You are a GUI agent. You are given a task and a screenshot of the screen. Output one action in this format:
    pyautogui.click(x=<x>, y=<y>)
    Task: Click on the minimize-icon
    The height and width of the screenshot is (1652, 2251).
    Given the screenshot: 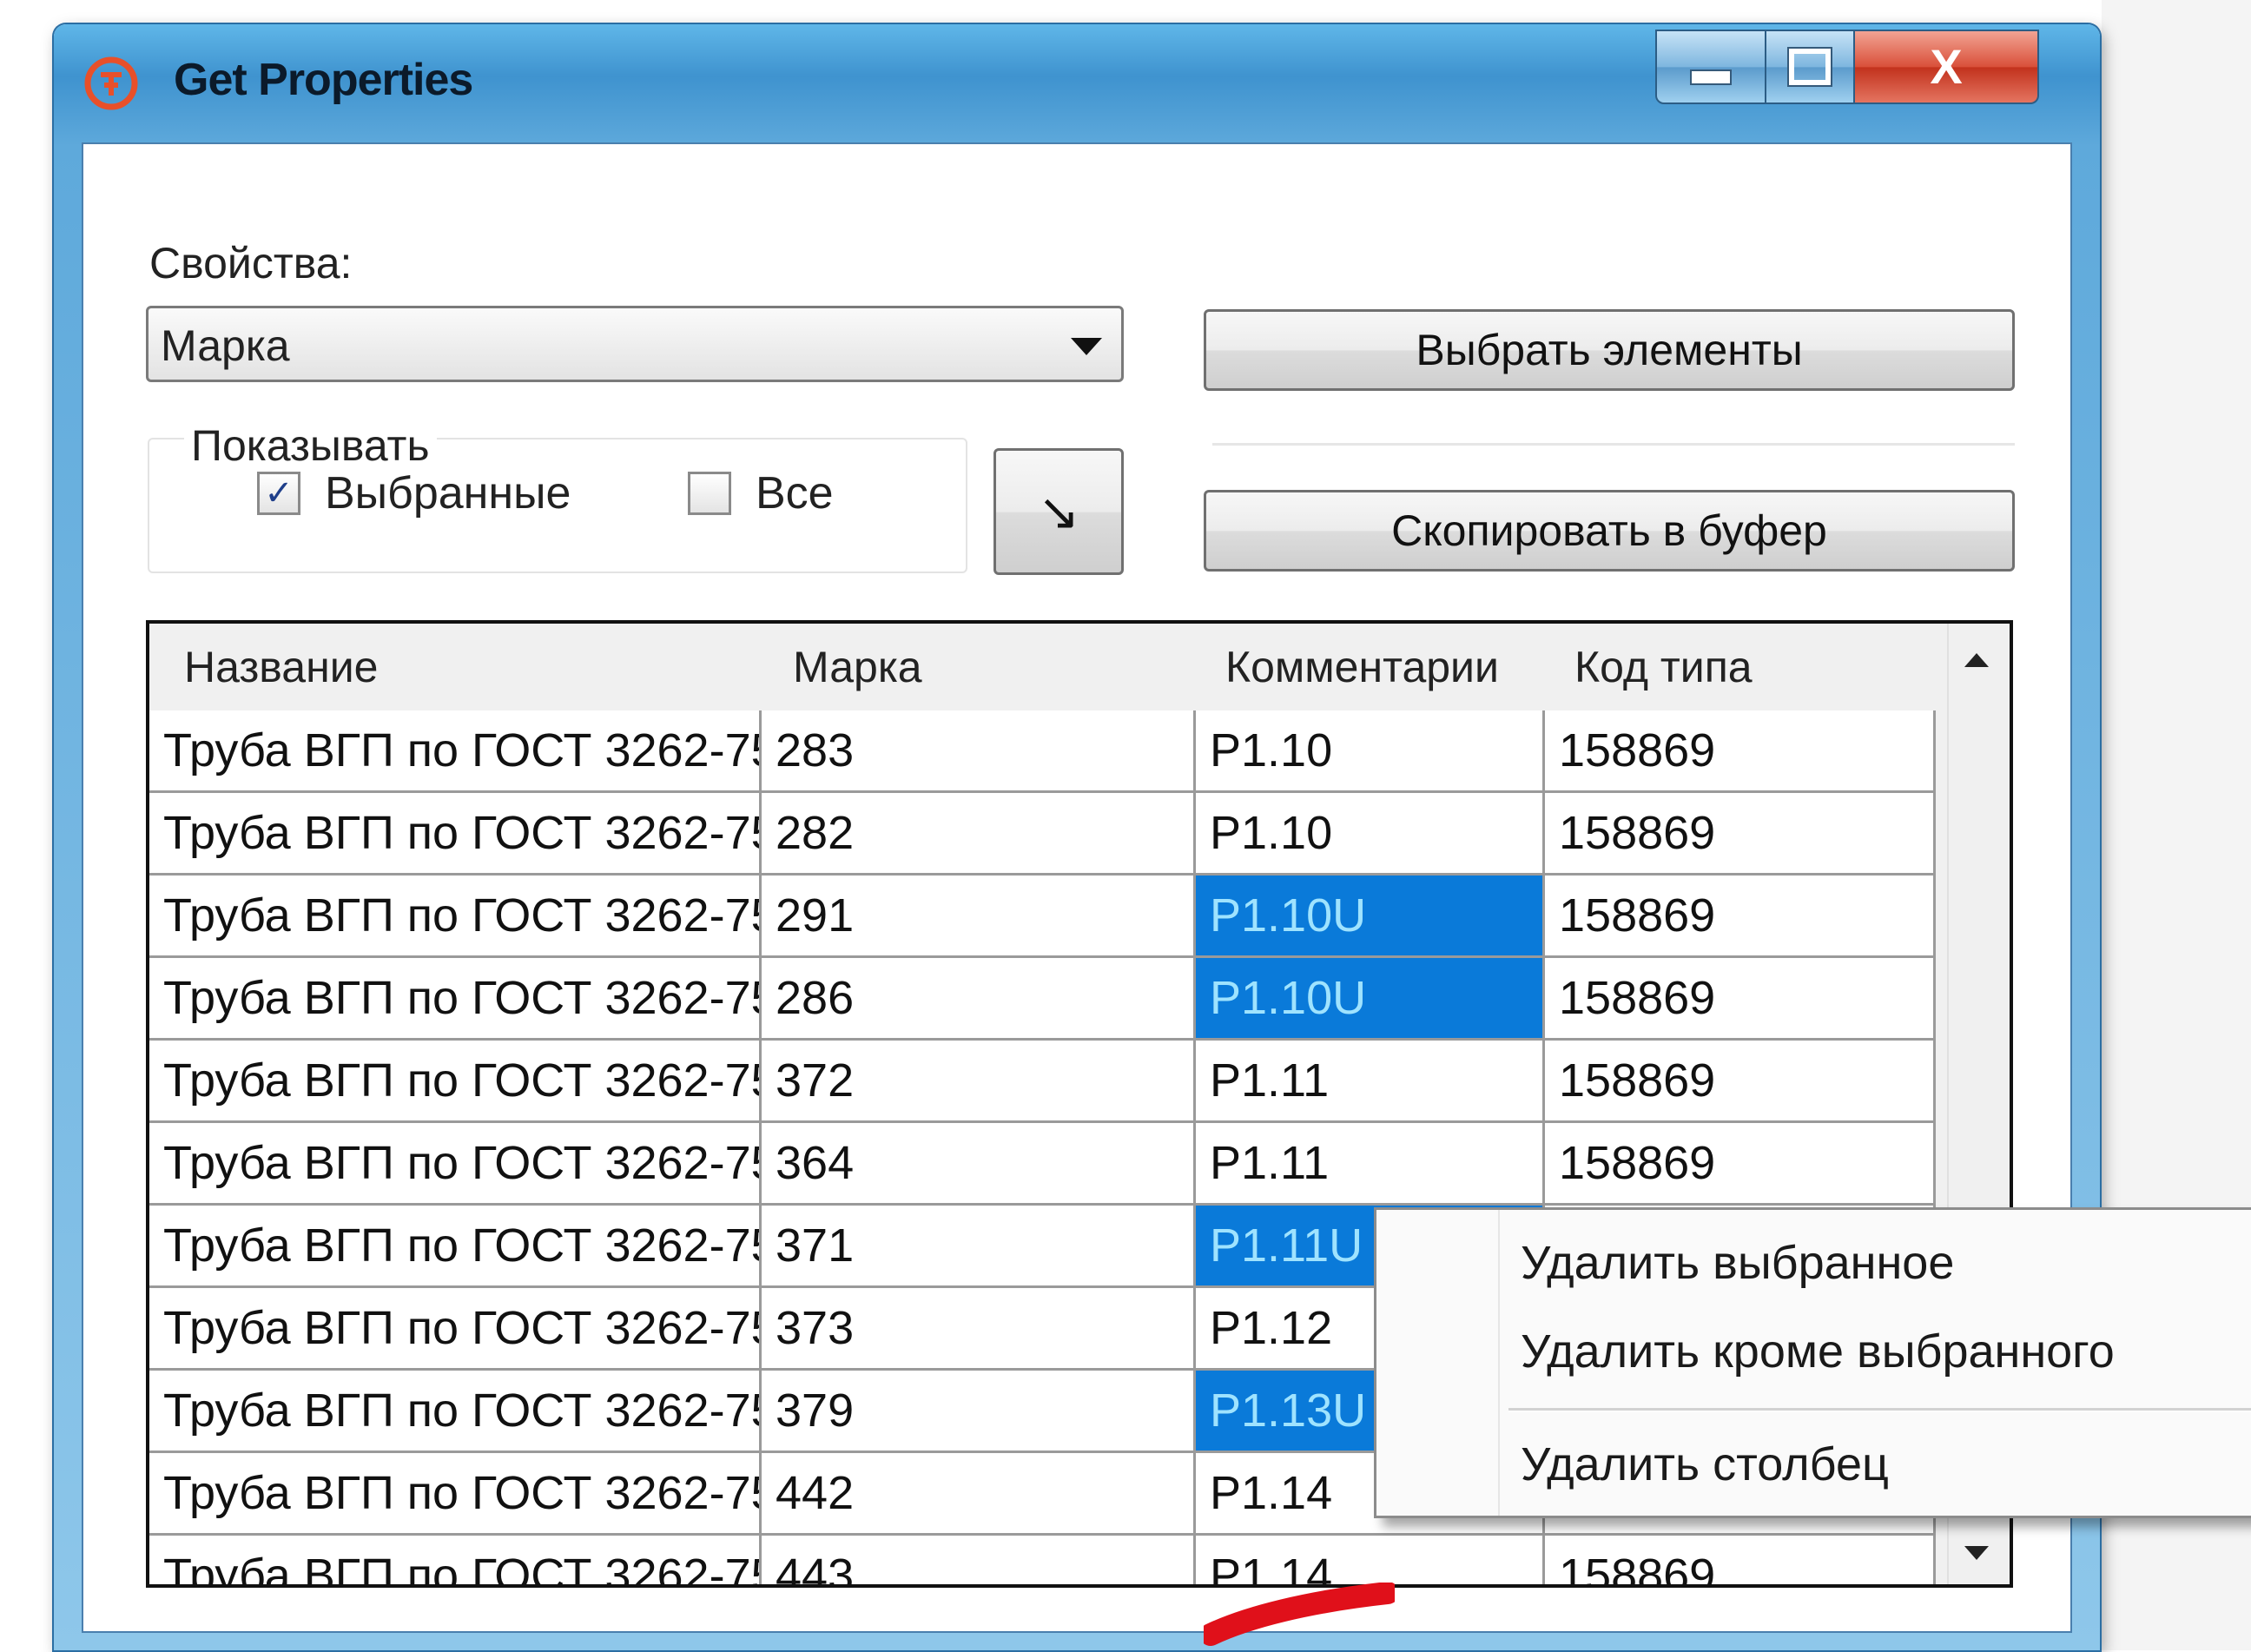 What is the action you would take?
    pyautogui.click(x=1711, y=77)
    